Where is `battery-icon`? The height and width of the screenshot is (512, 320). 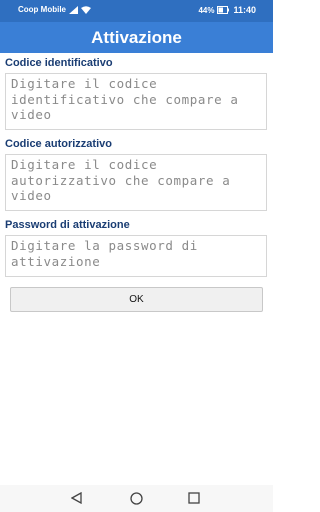
battery-icon is located at coordinates (223, 10).